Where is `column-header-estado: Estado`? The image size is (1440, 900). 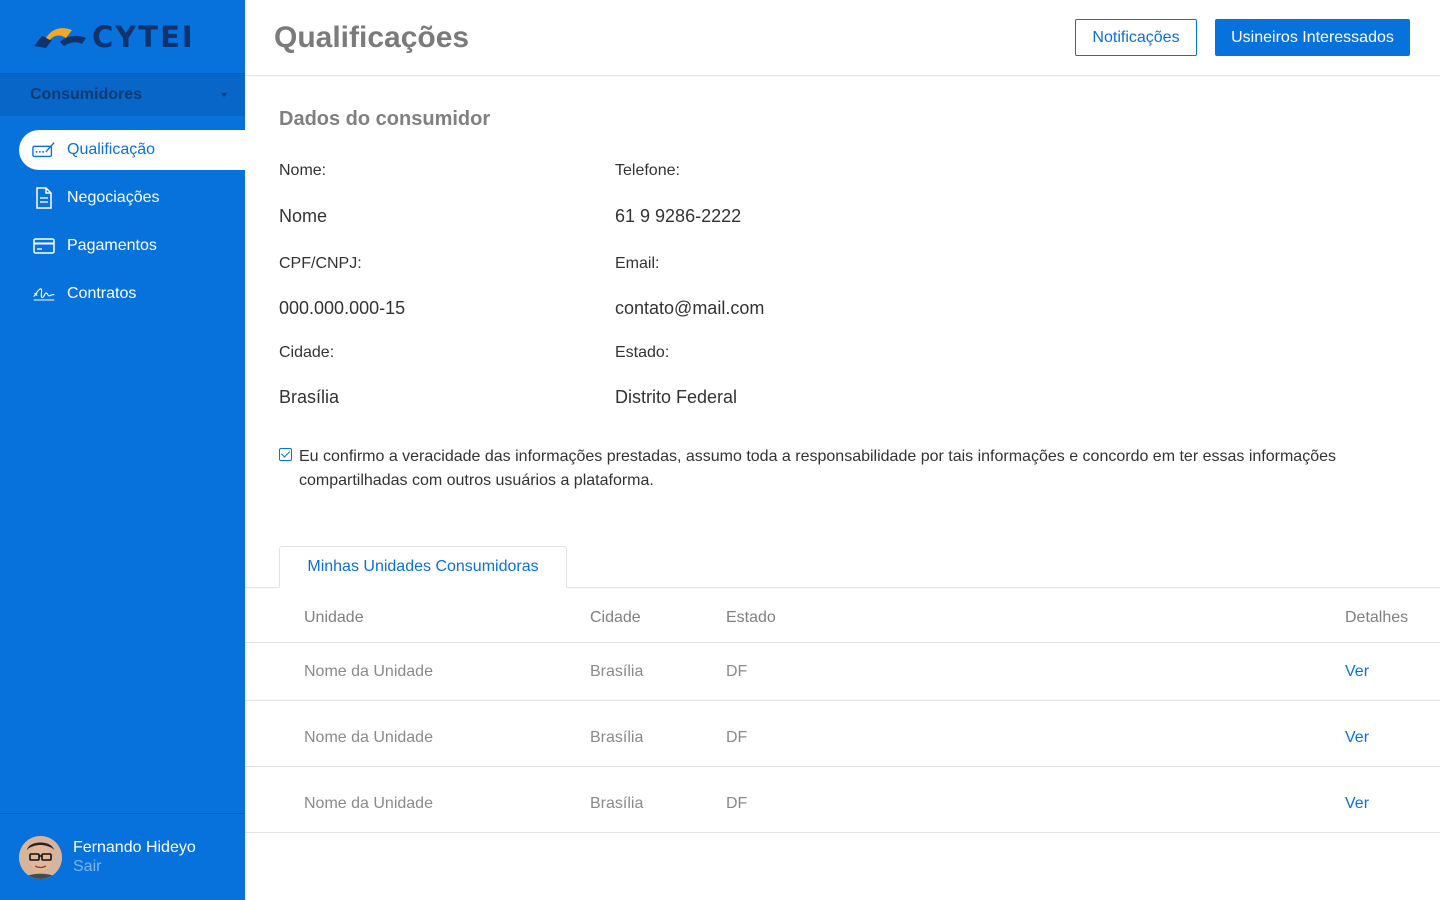
column-header-estado: Estado is located at coordinates (751, 617).